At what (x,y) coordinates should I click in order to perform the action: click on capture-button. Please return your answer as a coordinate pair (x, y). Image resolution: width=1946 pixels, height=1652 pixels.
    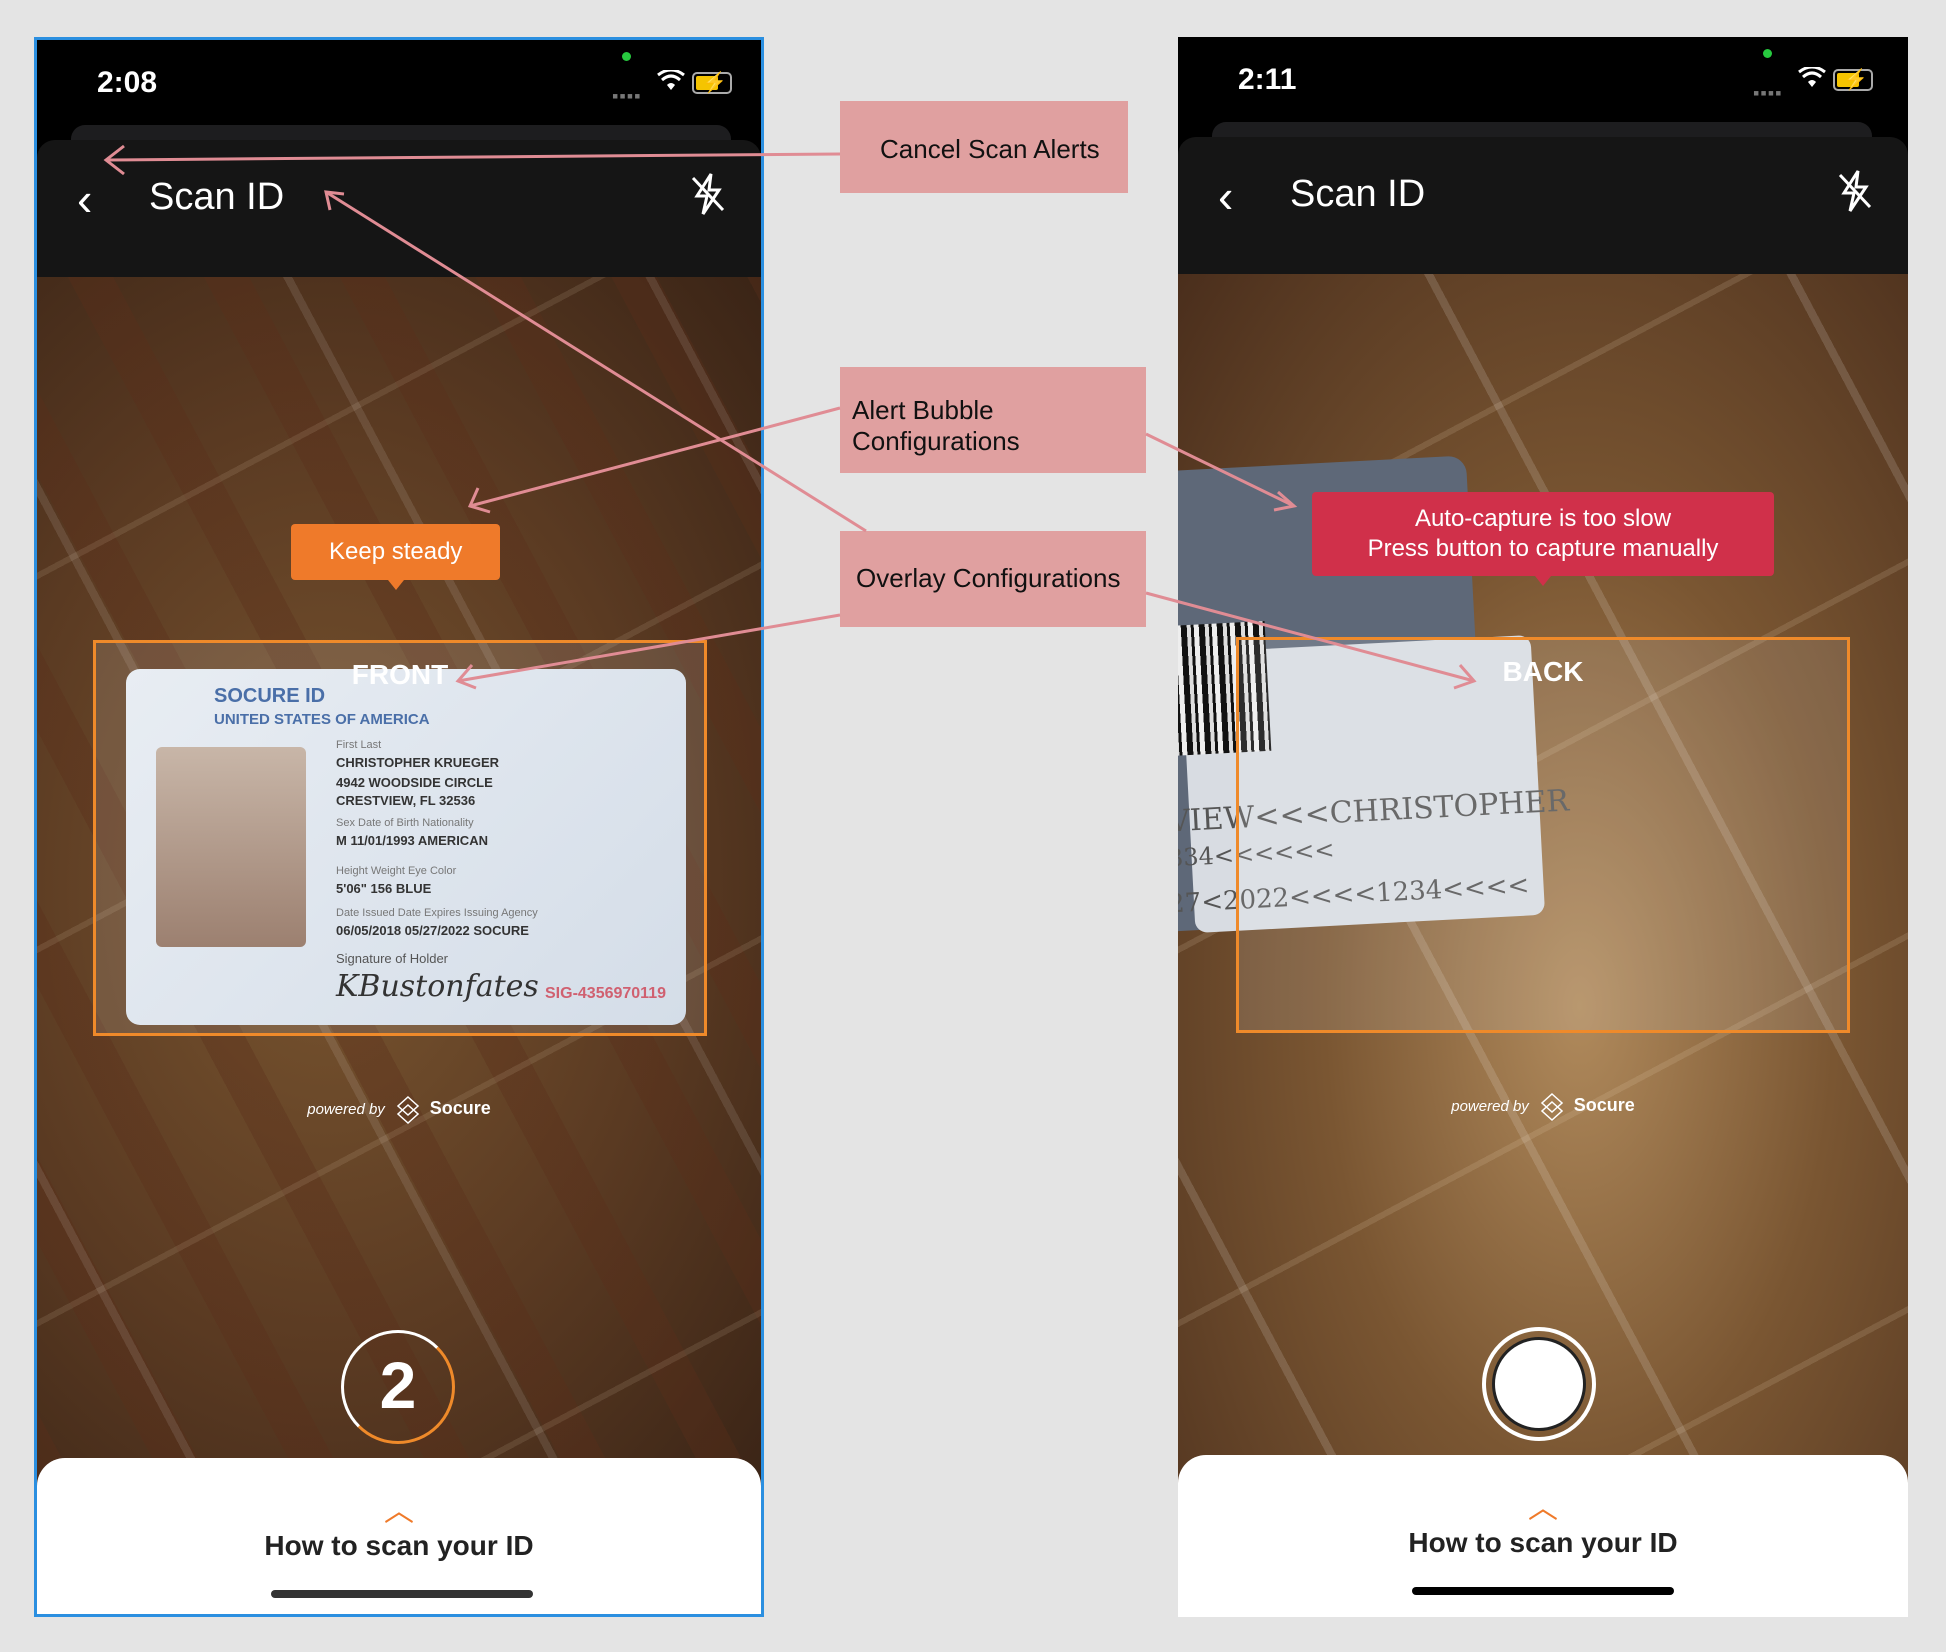
    Looking at the image, I should click on (1539, 1384).